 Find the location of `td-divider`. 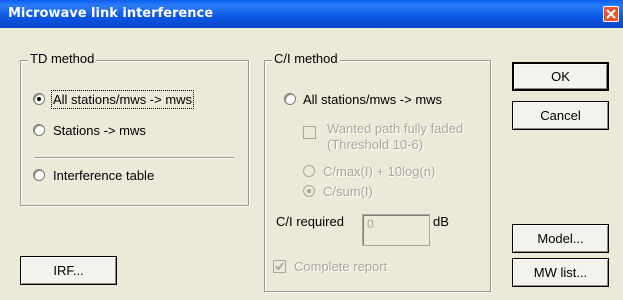

td-divider is located at coordinates (134, 158).